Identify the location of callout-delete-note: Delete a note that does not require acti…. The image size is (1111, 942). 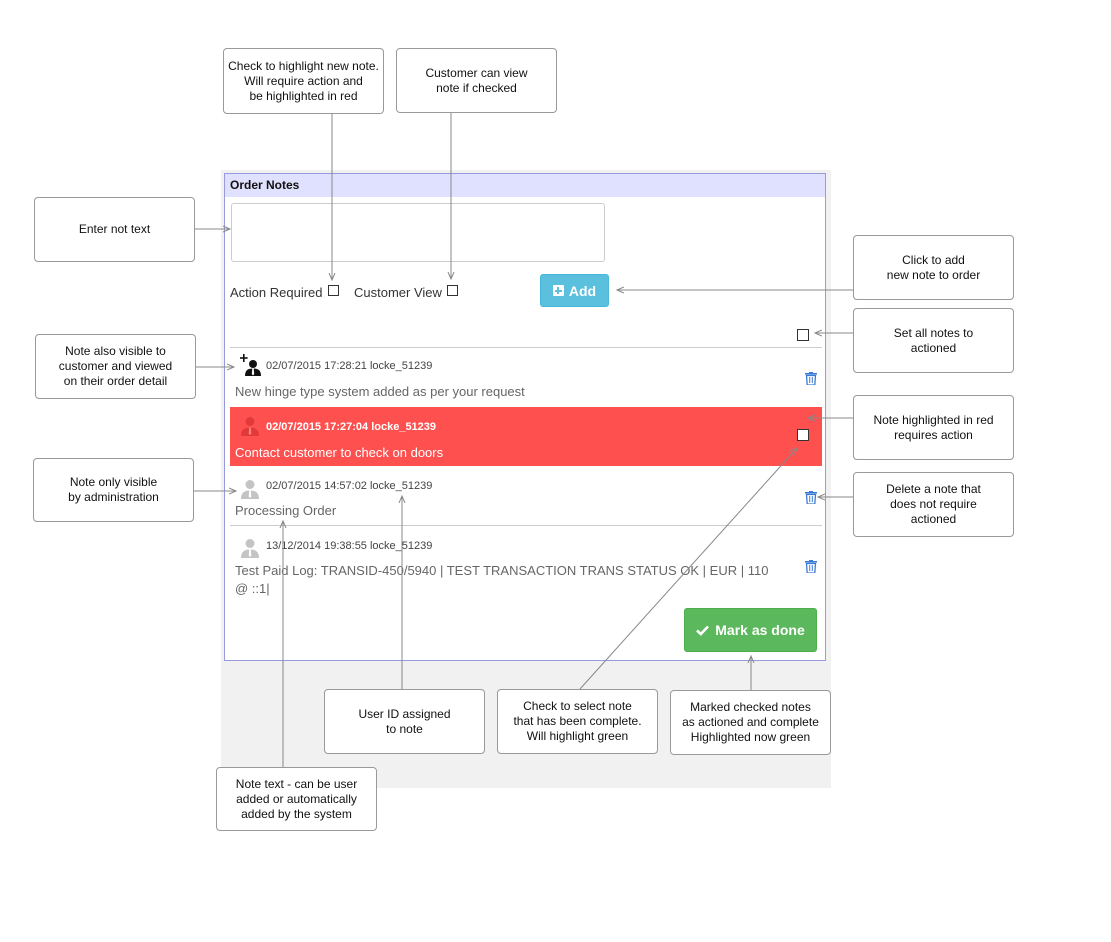
(933, 504).